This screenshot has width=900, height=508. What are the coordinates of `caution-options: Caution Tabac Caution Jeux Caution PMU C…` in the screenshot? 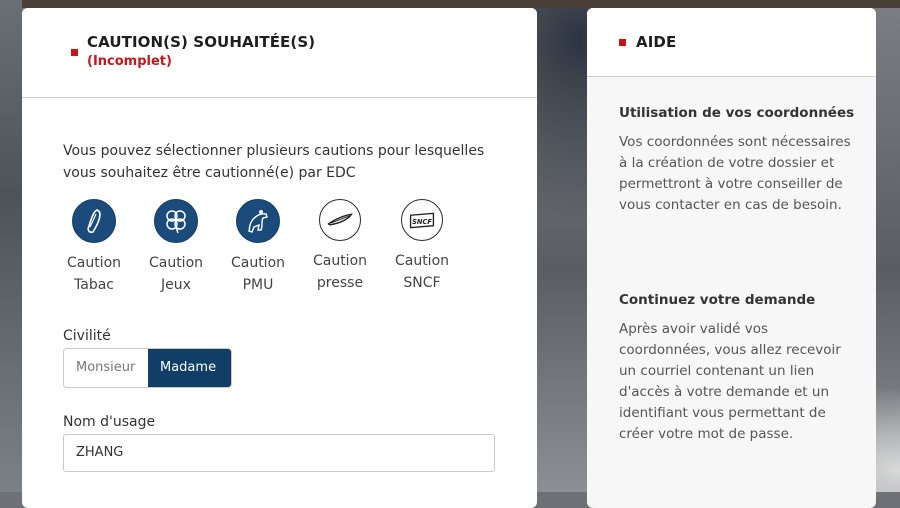 It's located at (283, 253).